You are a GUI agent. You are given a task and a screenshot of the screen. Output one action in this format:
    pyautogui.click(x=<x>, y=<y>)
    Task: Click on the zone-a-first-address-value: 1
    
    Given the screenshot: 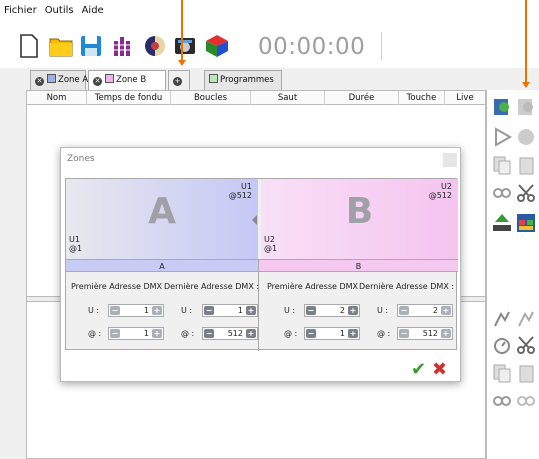 What is the action you would take?
    pyautogui.click(x=146, y=333)
    